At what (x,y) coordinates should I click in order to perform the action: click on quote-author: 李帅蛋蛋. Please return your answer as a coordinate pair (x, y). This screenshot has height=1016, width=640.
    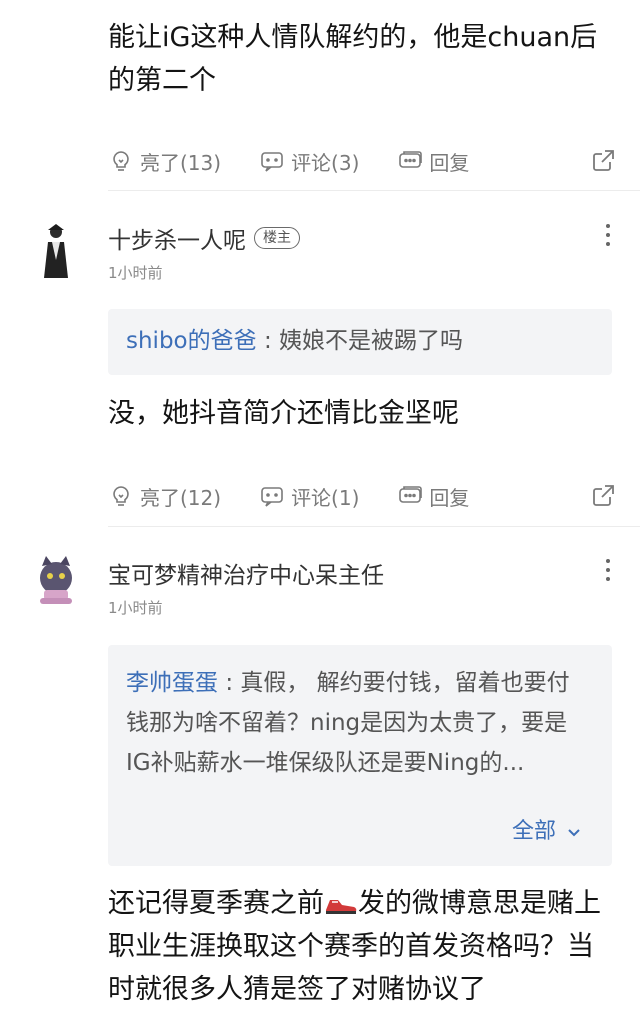
    Looking at the image, I should click on (172, 683).